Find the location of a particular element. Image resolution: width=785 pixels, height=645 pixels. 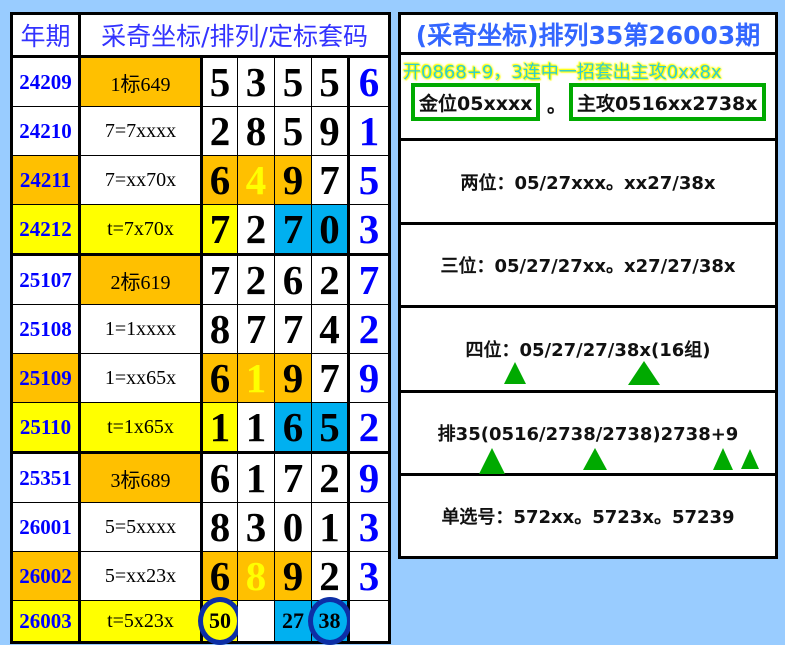

code-cell: t=1x65x is located at coordinates (141, 428).